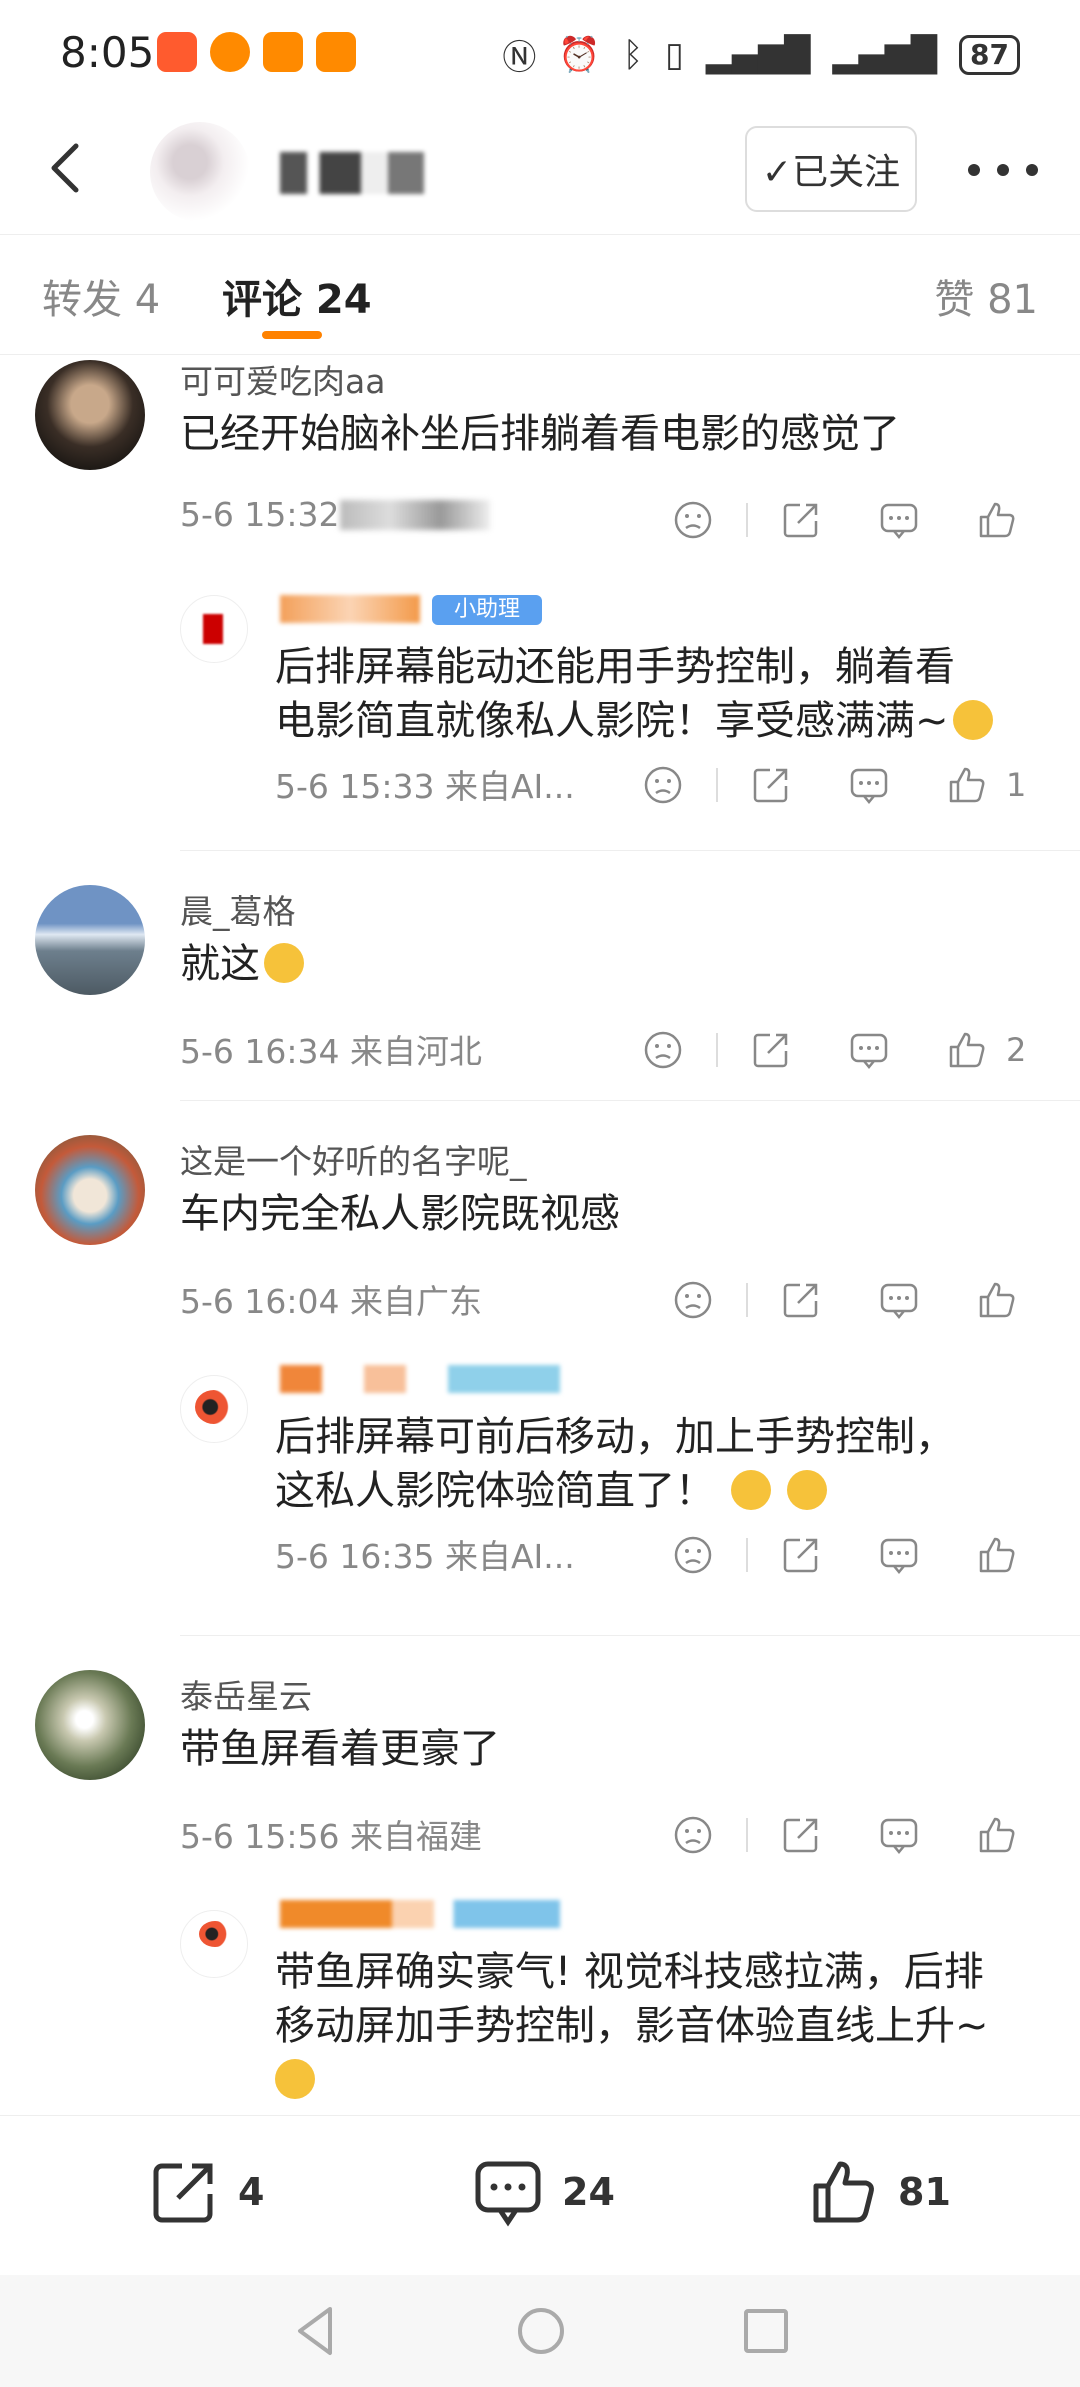  I want to click on reply-text-line: 这私人影院体验简直了！, so click(495, 1491).